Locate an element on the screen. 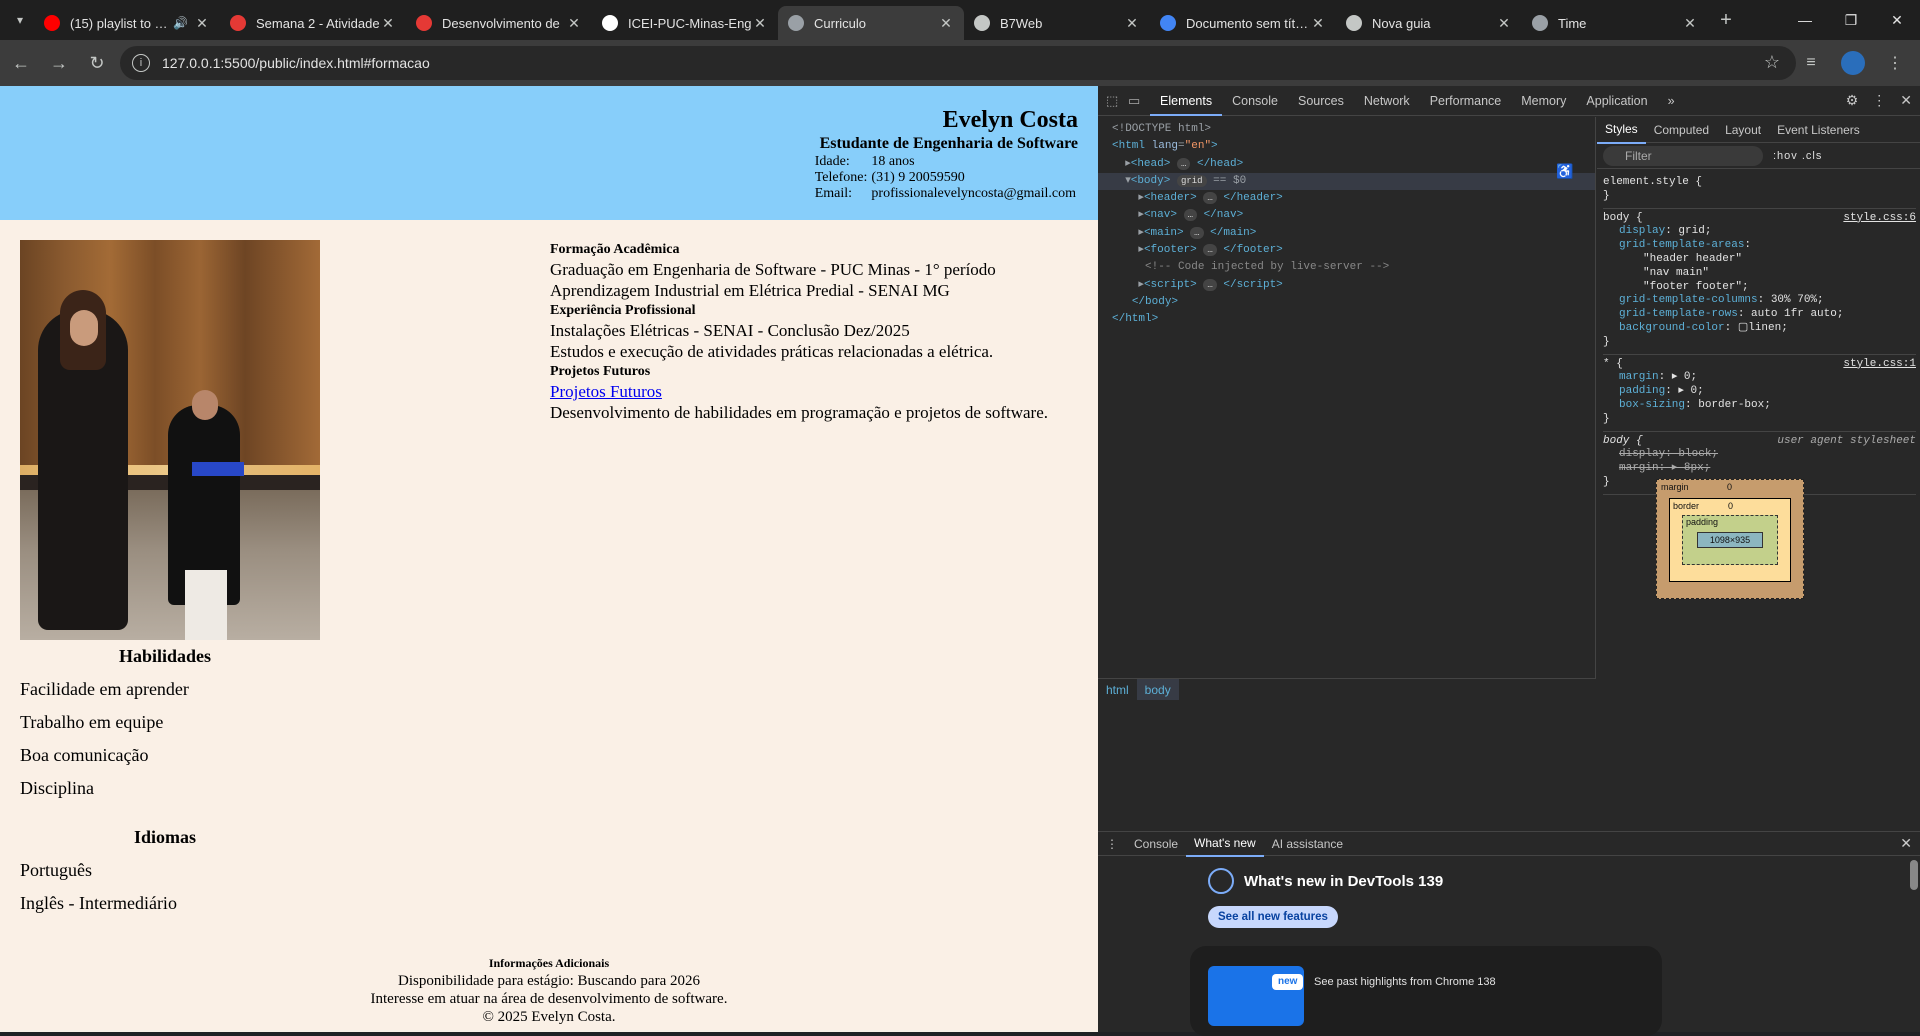 This screenshot has width=1920, height=1036. dom-node-selected: ▾<body> grid == $0 is located at coordinates (1346, 181).